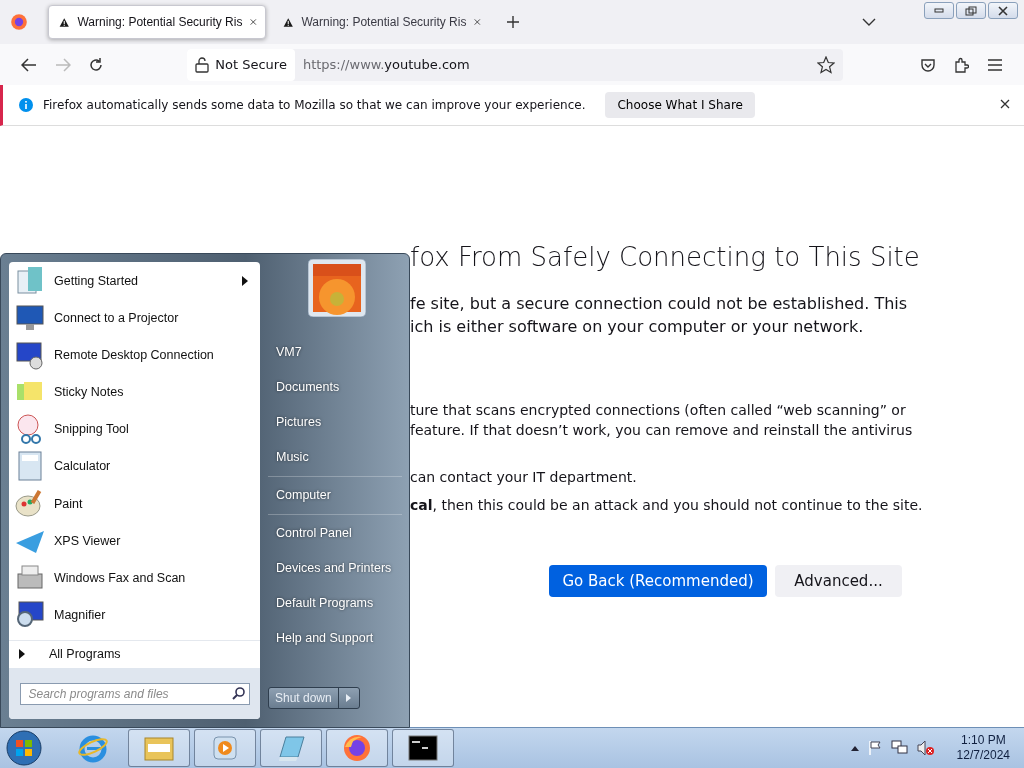 Image resolution: width=1024 pixels, height=768 pixels. I want to click on program-item: XPS Viewer, so click(134, 541).